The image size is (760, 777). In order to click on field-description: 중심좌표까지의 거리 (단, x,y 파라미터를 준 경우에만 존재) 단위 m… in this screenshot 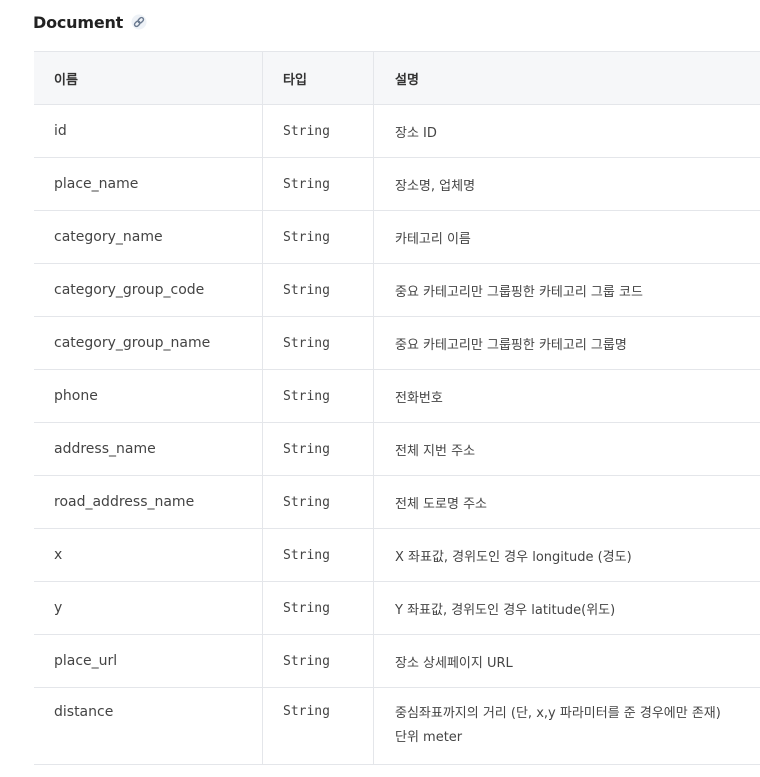, I will do `click(567, 726)`.